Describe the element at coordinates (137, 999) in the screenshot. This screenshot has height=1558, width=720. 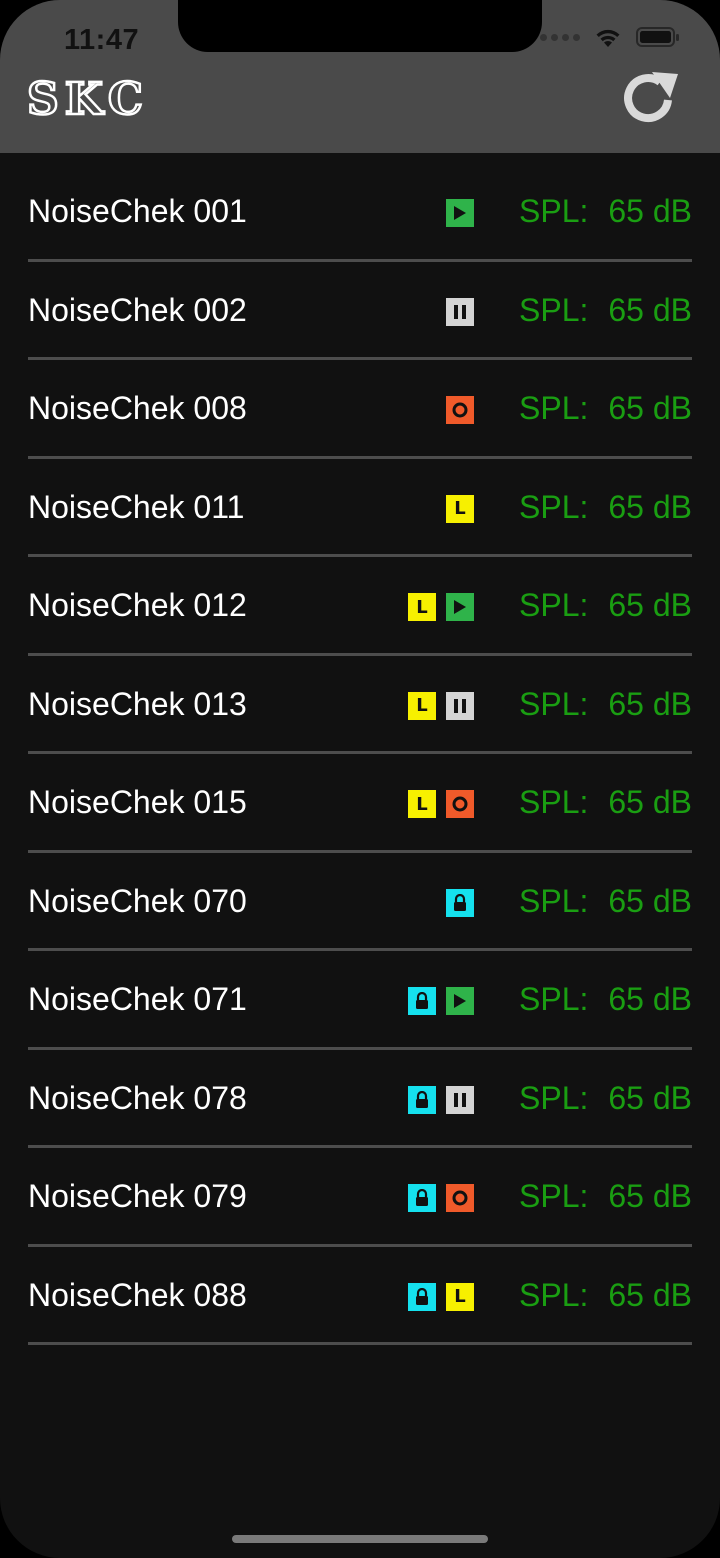
I see `device-name: NoiseChek 071` at that location.